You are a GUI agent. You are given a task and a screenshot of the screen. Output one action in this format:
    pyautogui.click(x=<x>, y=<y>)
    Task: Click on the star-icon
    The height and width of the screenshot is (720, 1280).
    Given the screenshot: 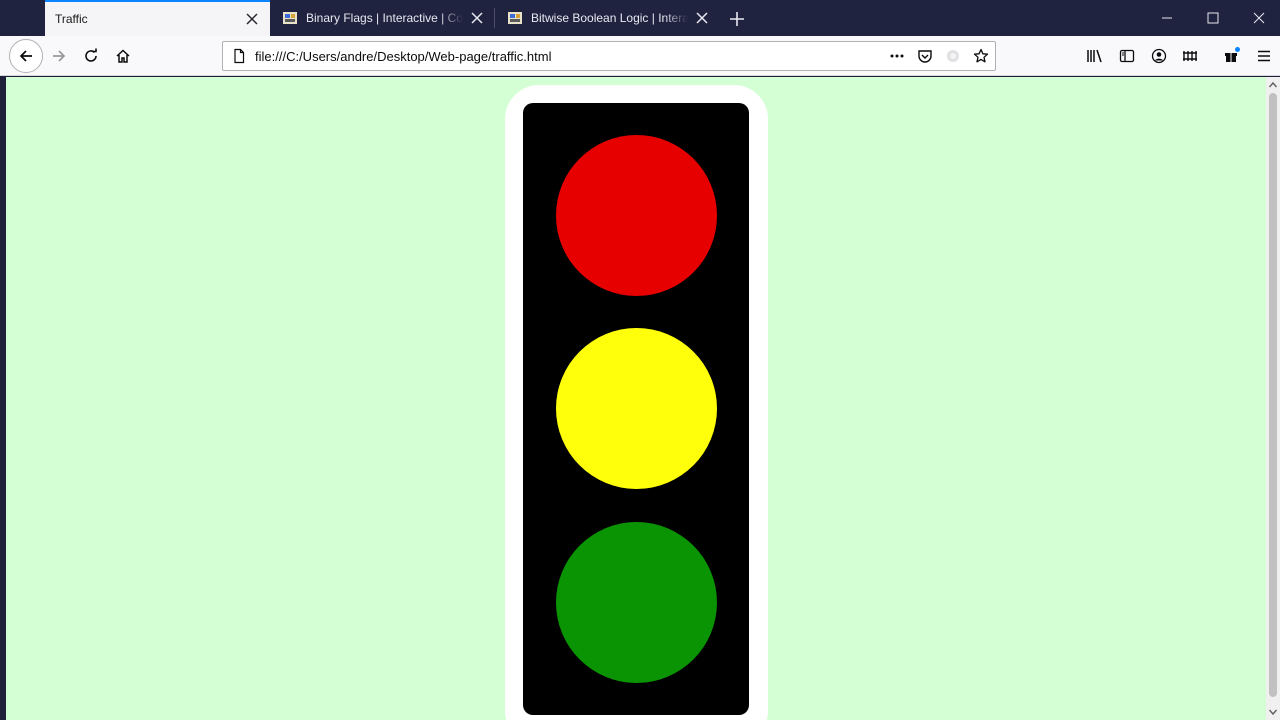 What is the action you would take?
    pyautogui.click(x=981, y=55)
    